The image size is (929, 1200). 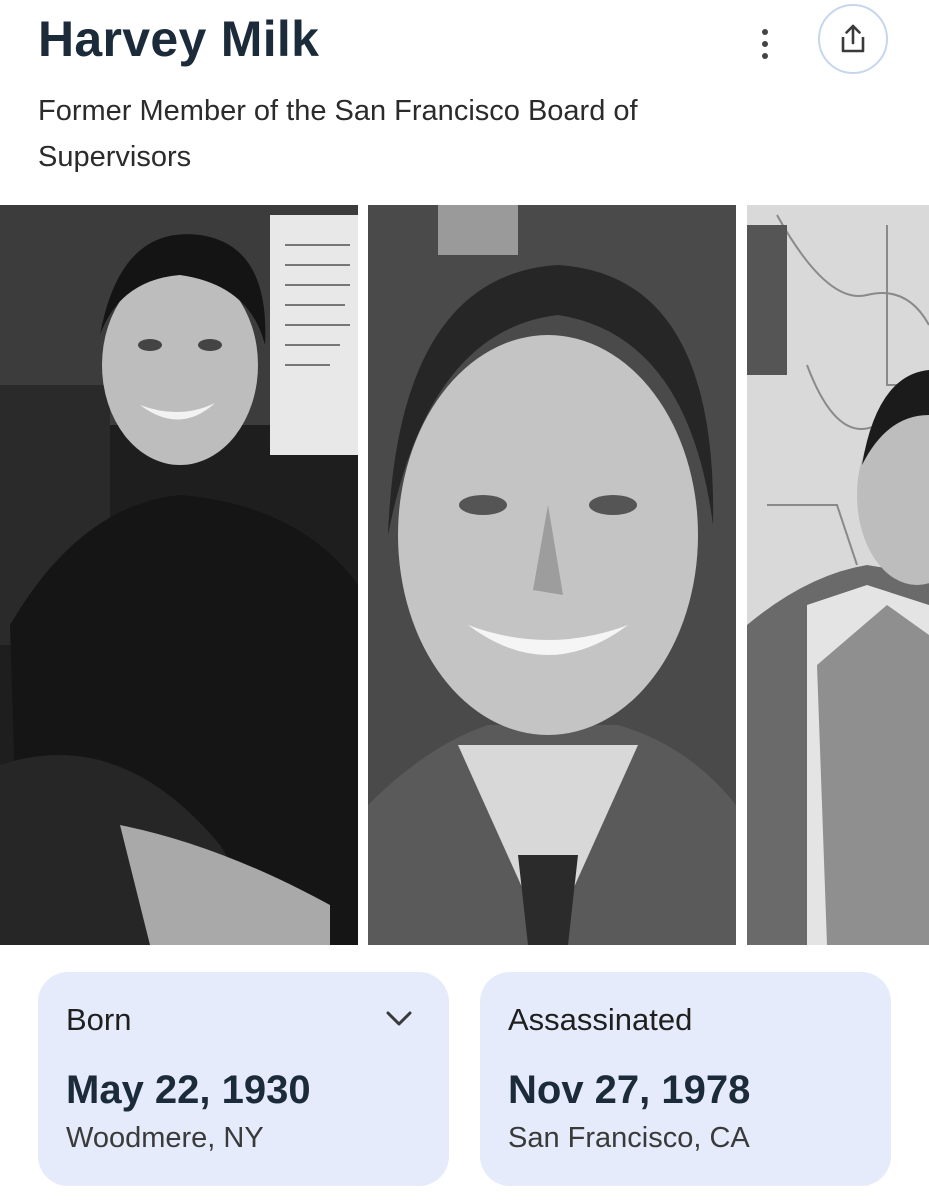 I want to click on share-icon, so click(x=853, y=38).